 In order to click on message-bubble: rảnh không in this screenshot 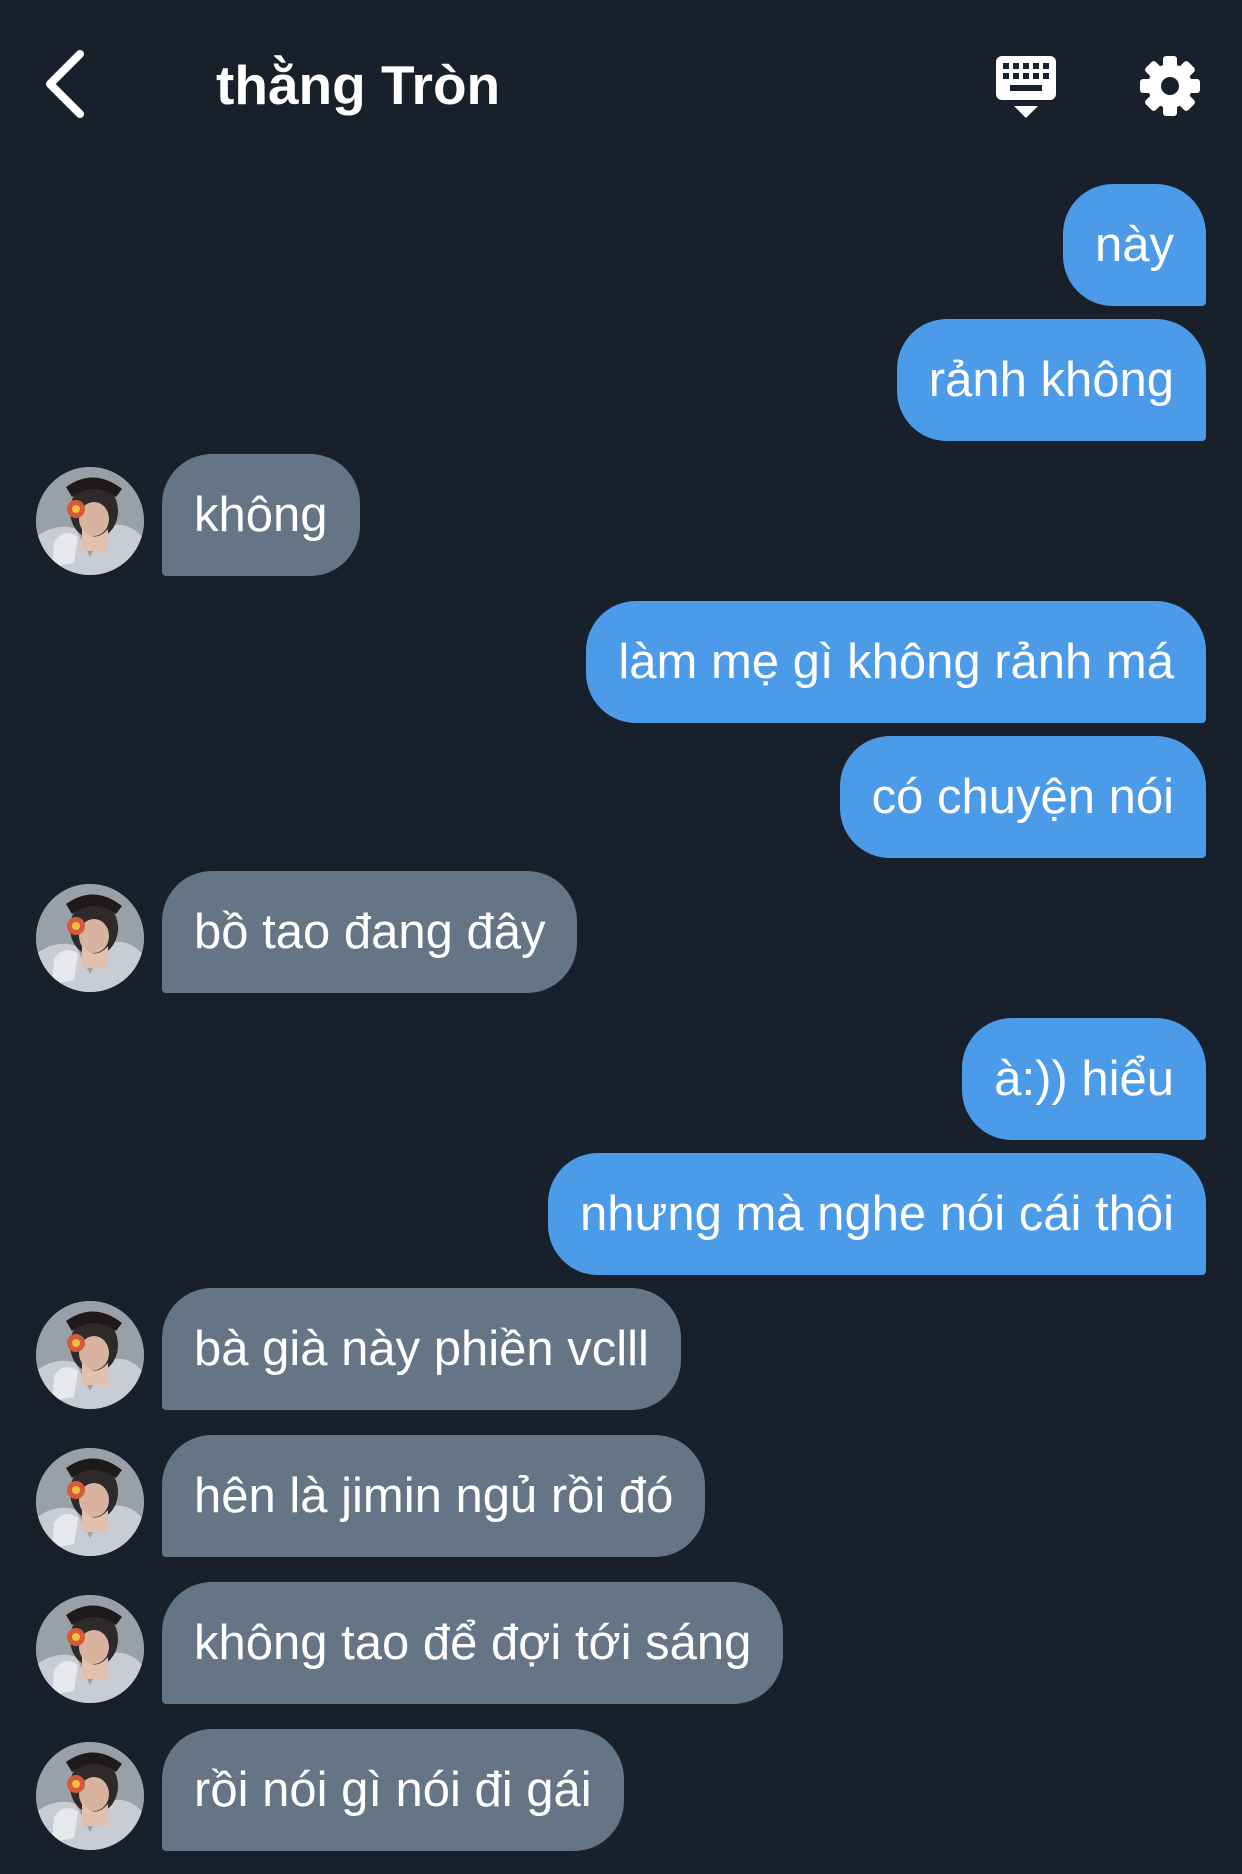, I will do `click(1051, 380)`.